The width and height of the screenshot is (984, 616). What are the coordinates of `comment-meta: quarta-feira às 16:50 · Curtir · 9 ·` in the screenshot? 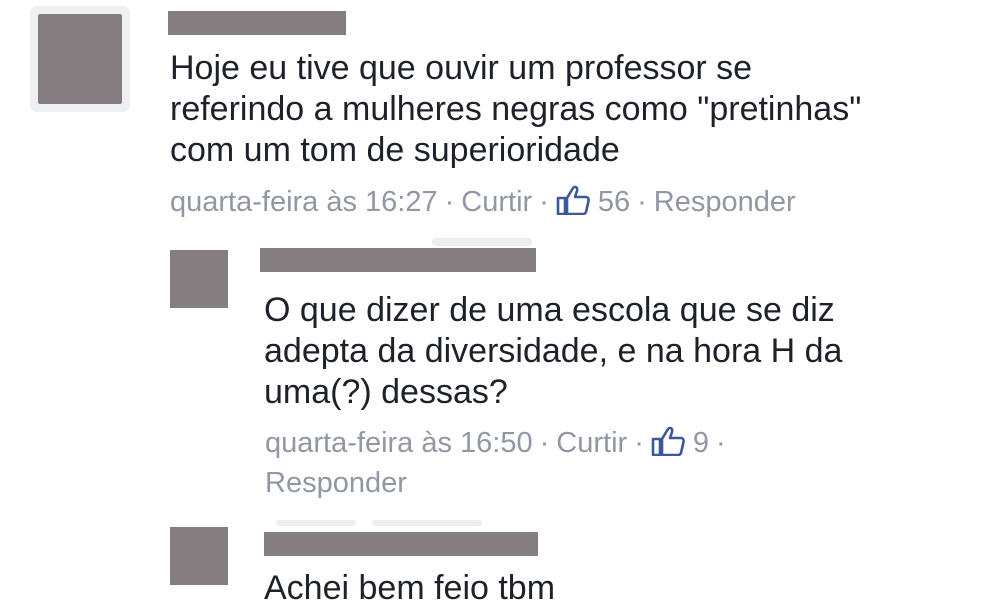 It's located at (499, 445).